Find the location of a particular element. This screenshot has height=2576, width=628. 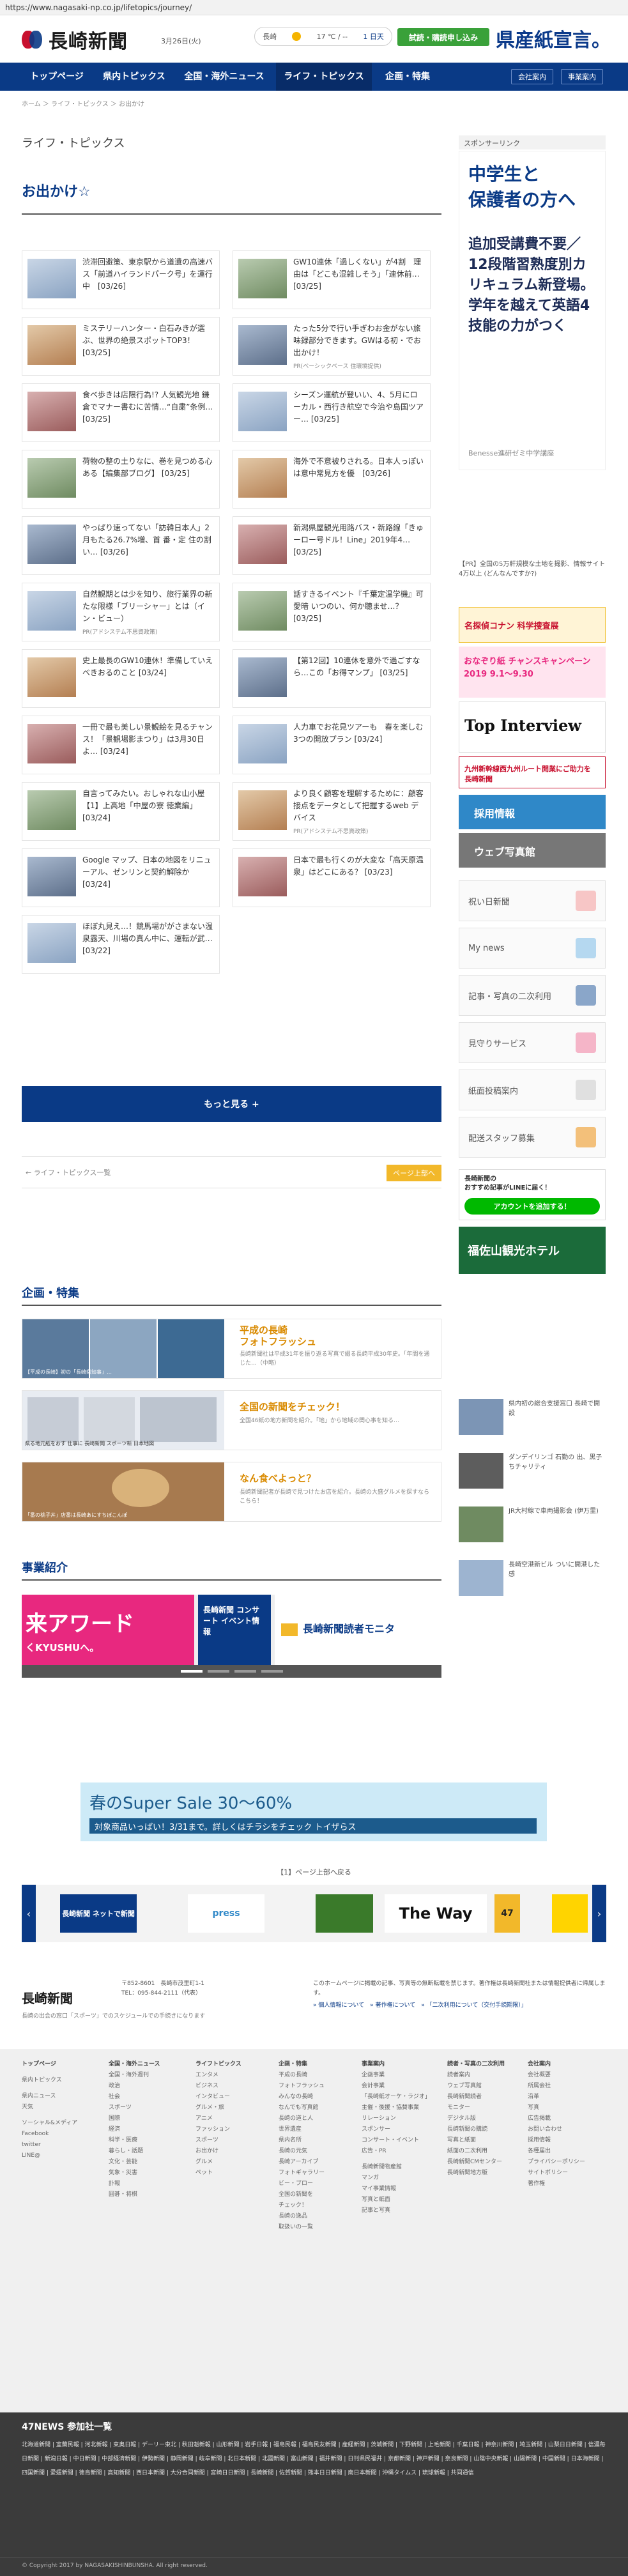

sitemap-link: 所属会社 is located at coordinates (566, 2086).